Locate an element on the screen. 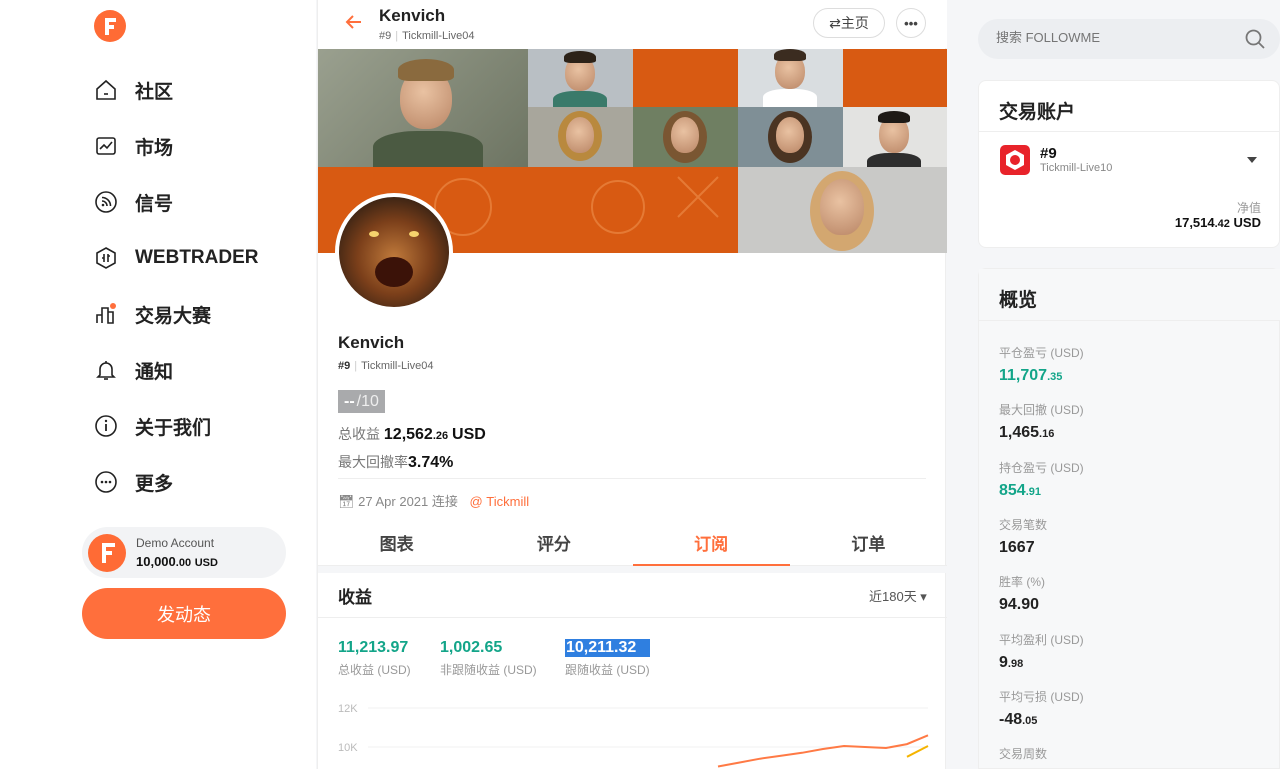 The height and width of the screenshot is (769, 1280). top-bar: Kenvich #9 | Tickmill-Live04 ⇄主页 ••• is located at coordinates (632, 24).